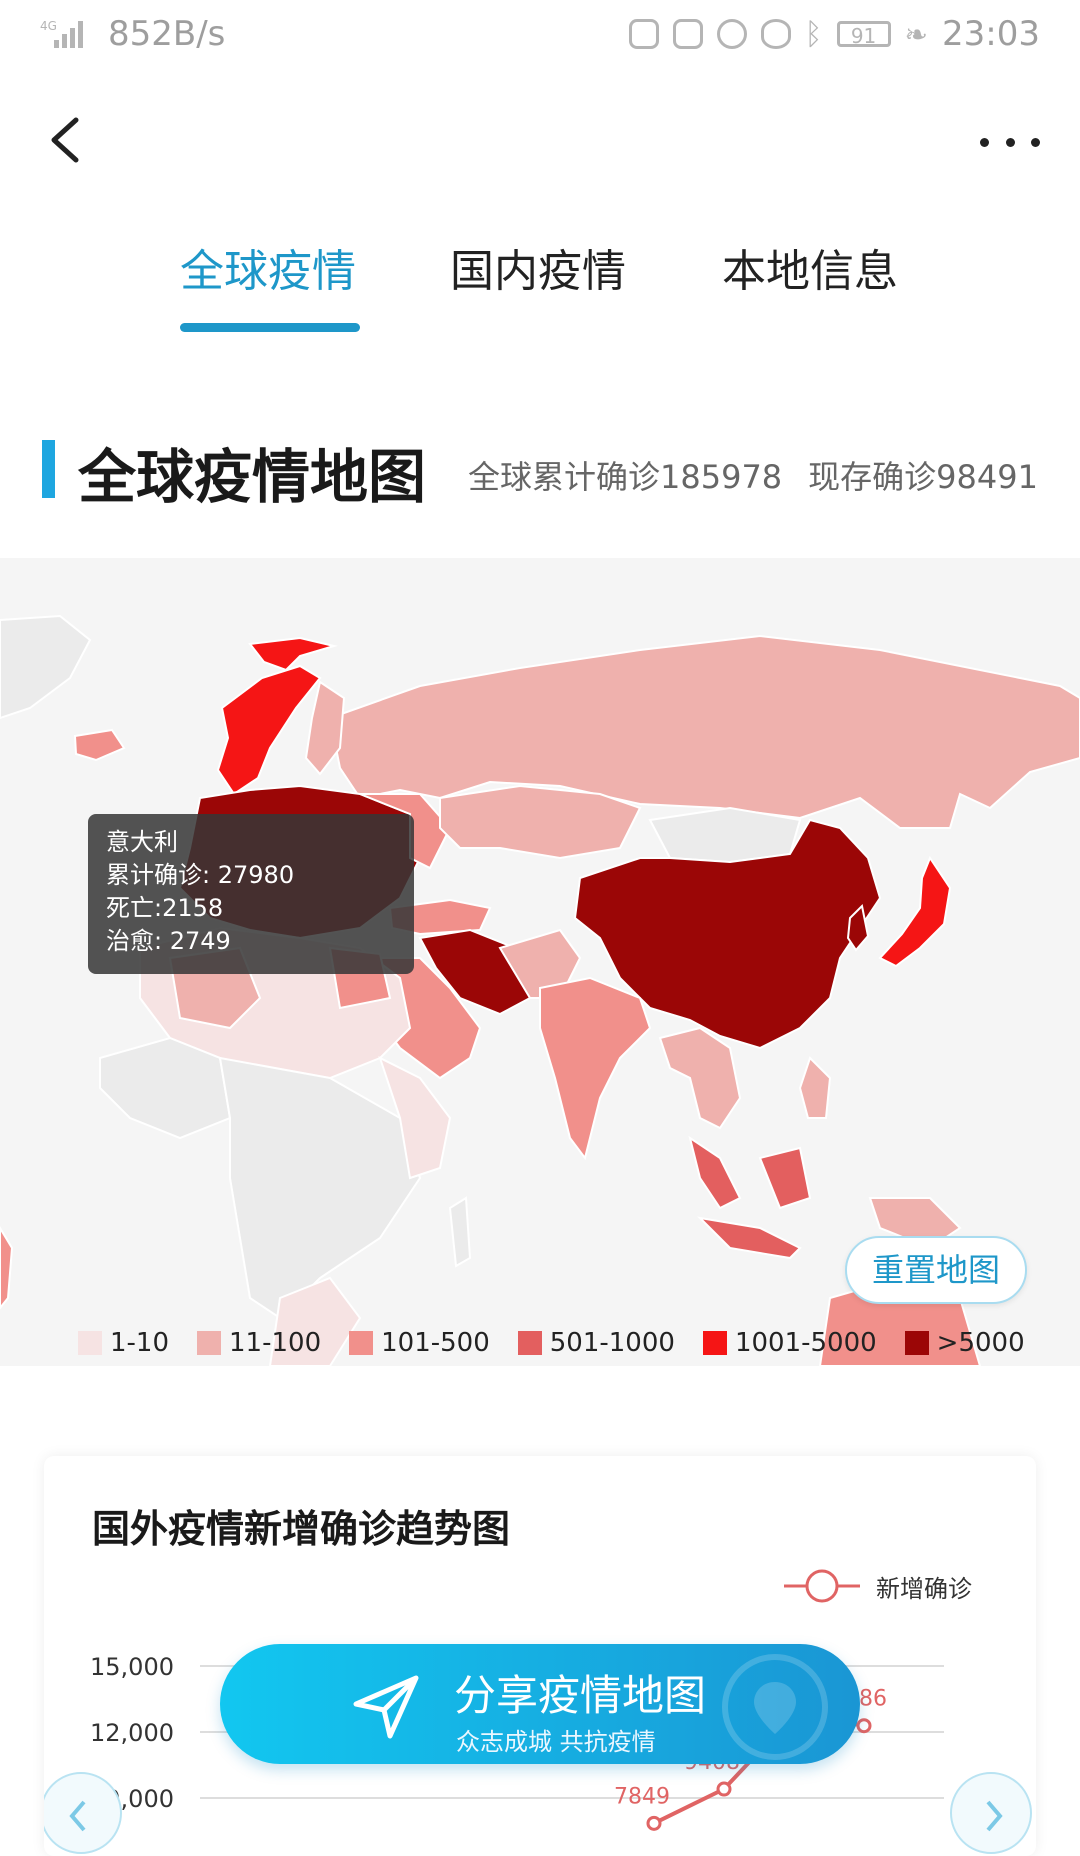 The width and height of the screenshot is (1080, 1856). Describe the element at coordinates (700, 1078) in the screenshot. I see `map-region-indochina` at that location.